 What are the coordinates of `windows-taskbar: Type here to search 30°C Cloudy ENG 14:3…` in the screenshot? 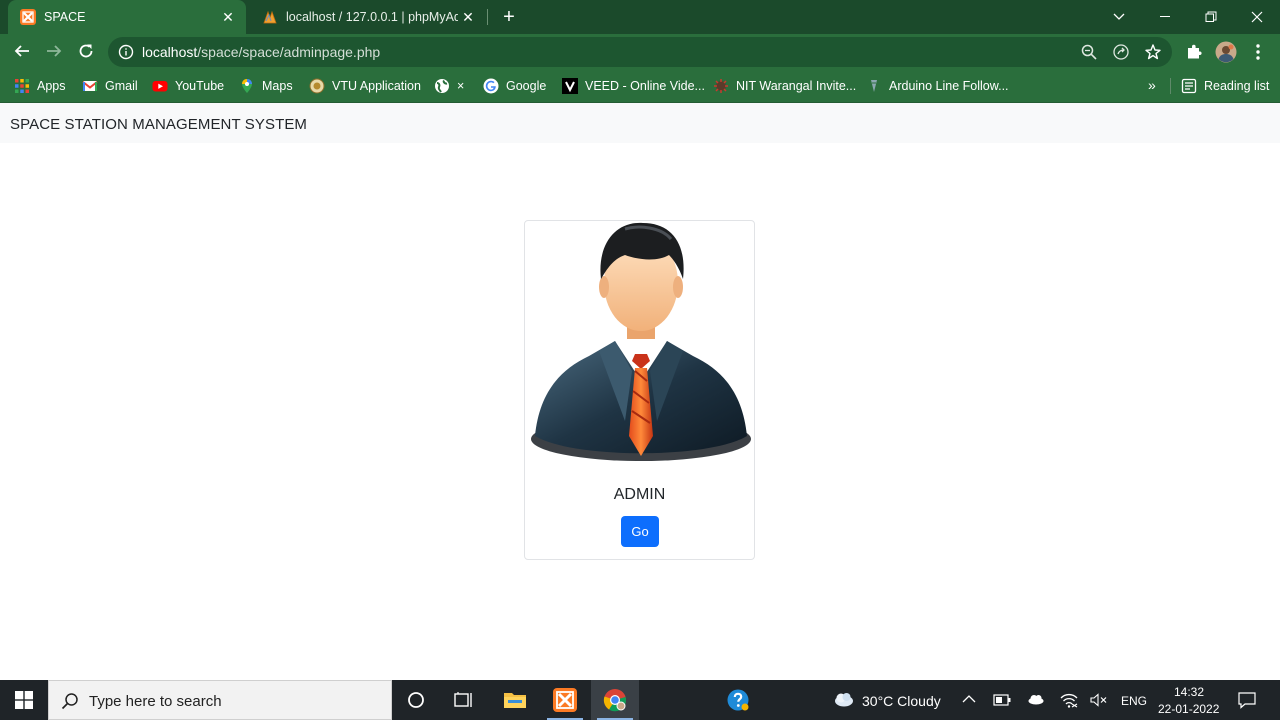 It's located at (640, 700).